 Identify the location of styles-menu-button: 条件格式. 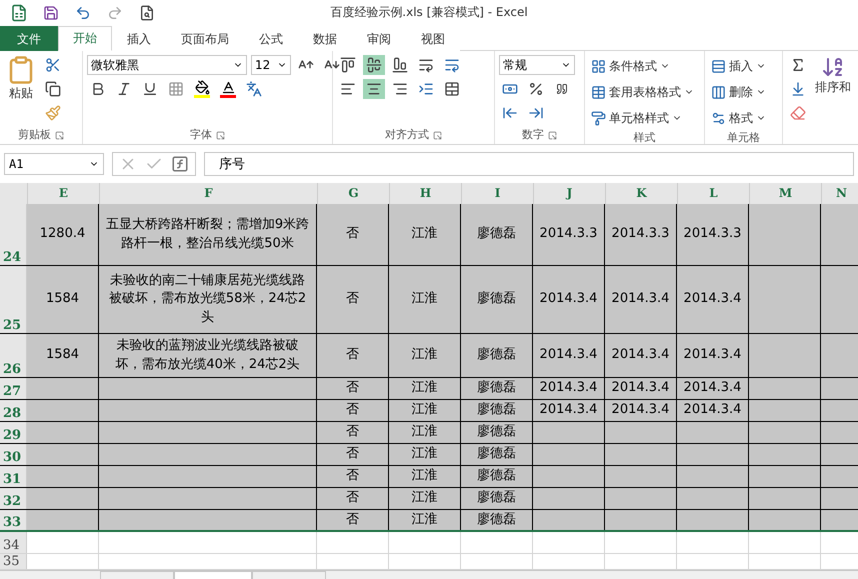
(630, 66).